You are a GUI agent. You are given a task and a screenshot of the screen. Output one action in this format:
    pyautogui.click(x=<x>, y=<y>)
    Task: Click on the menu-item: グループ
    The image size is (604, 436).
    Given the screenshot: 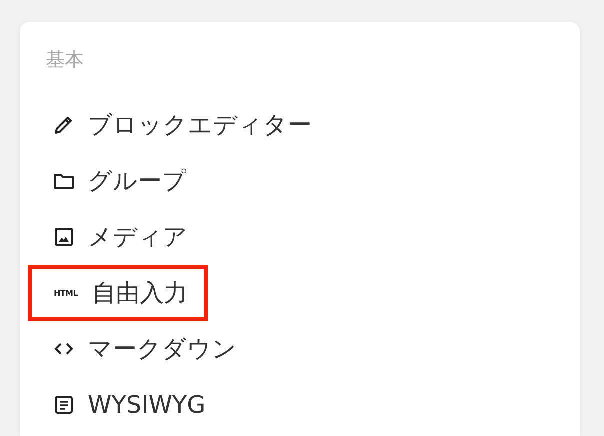 What is the action you would take?
    pyautogui.click(x=117, y=181)
    